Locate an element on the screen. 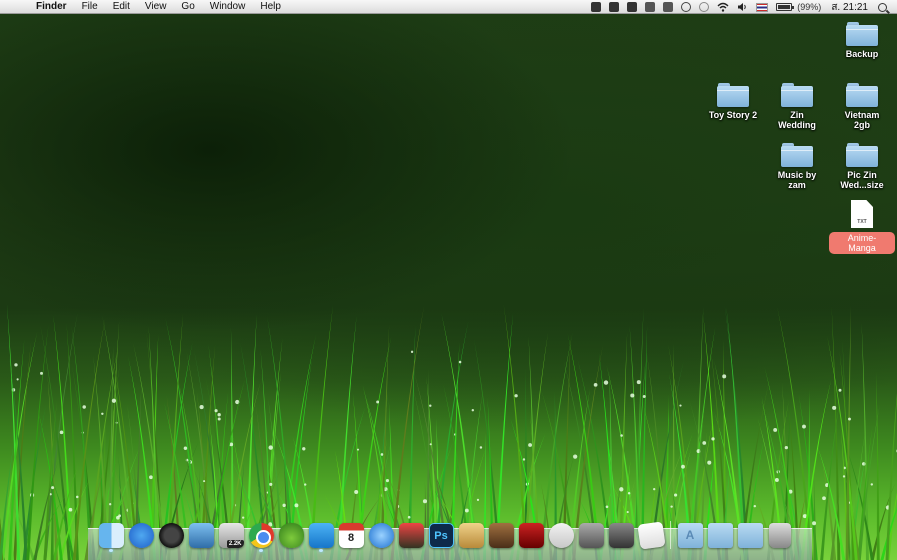 This screenshot has height=560, width=897. dock-item-app-store is located at coordinates (141, 535).